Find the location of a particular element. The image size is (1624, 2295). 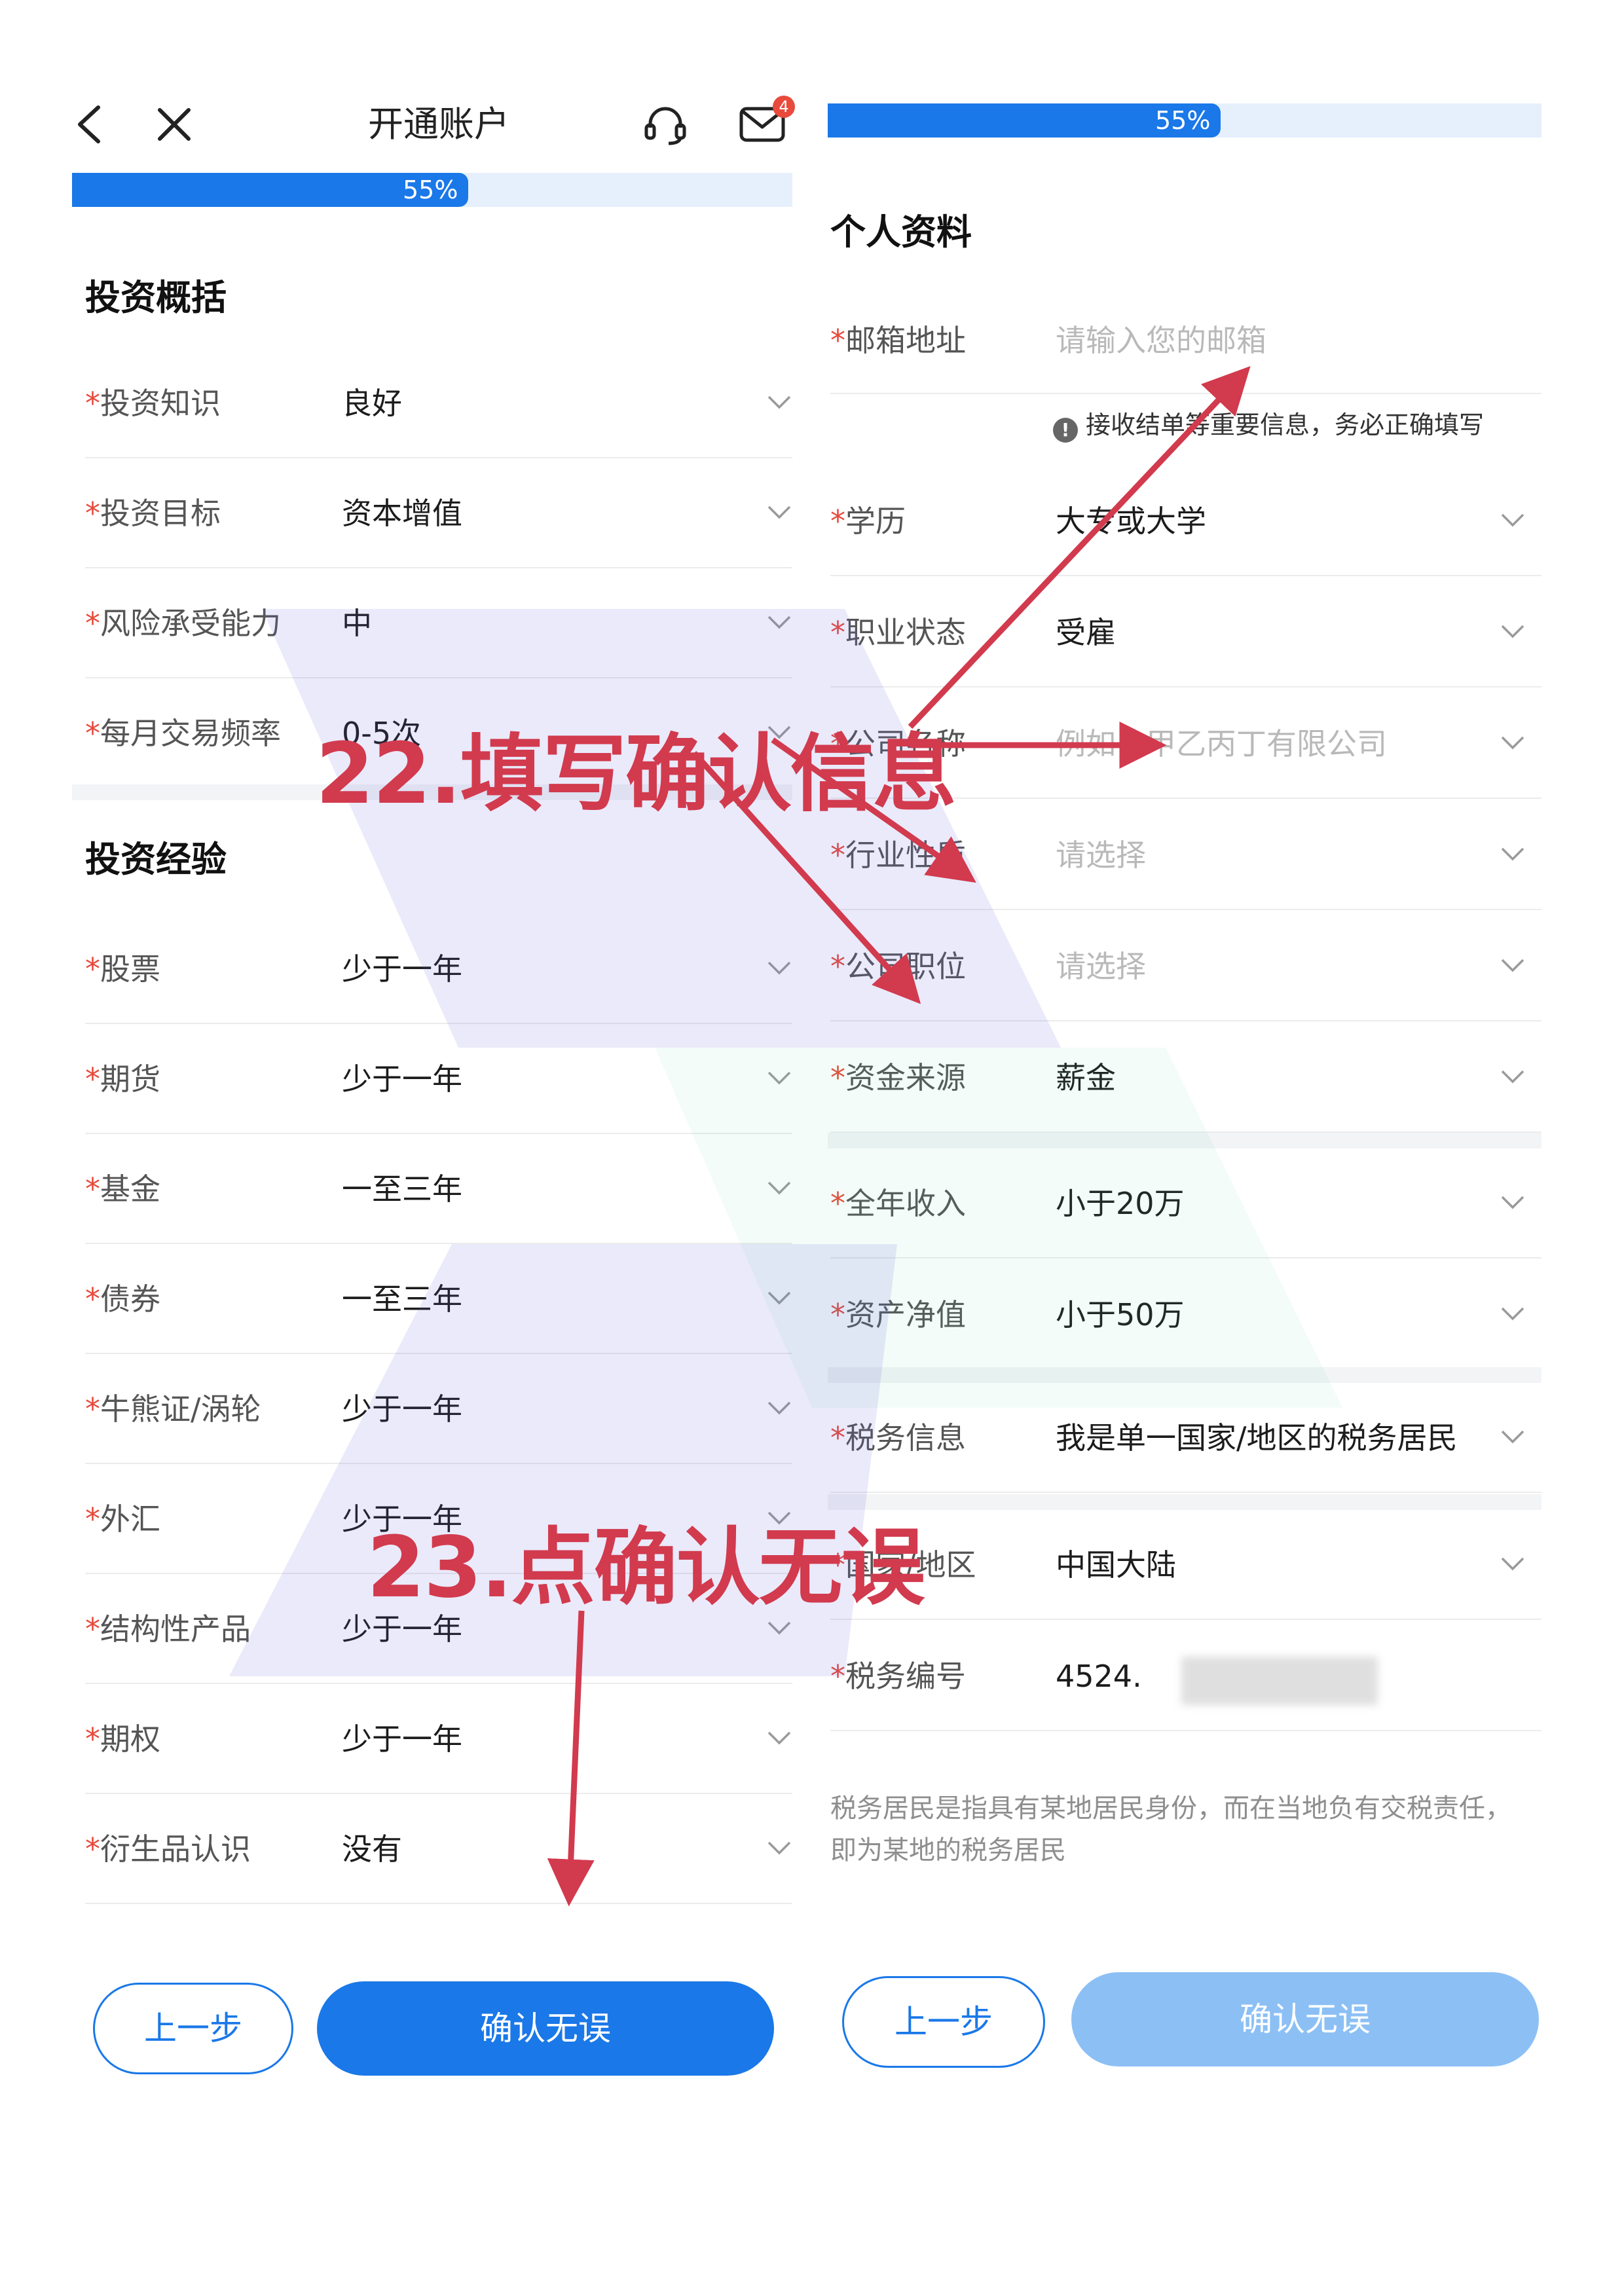

form-row: *牛熊证/涡轮 少于一年 is located at coordinates (438, 1409).